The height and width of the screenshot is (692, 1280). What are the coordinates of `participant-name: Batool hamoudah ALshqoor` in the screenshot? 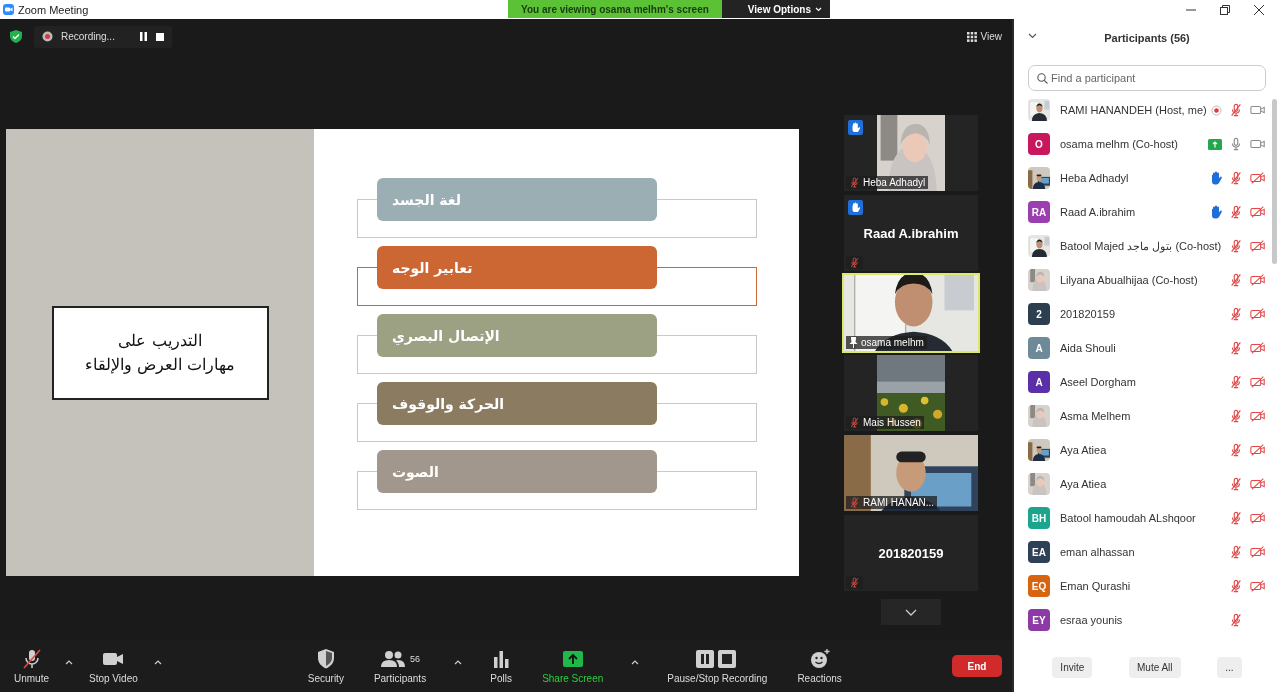 It's located at (1128, 518).